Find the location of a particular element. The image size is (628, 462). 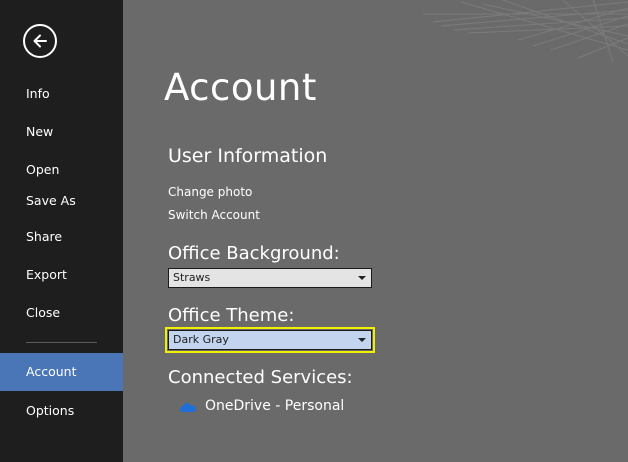

back-button is located at coordinates (40, 41).